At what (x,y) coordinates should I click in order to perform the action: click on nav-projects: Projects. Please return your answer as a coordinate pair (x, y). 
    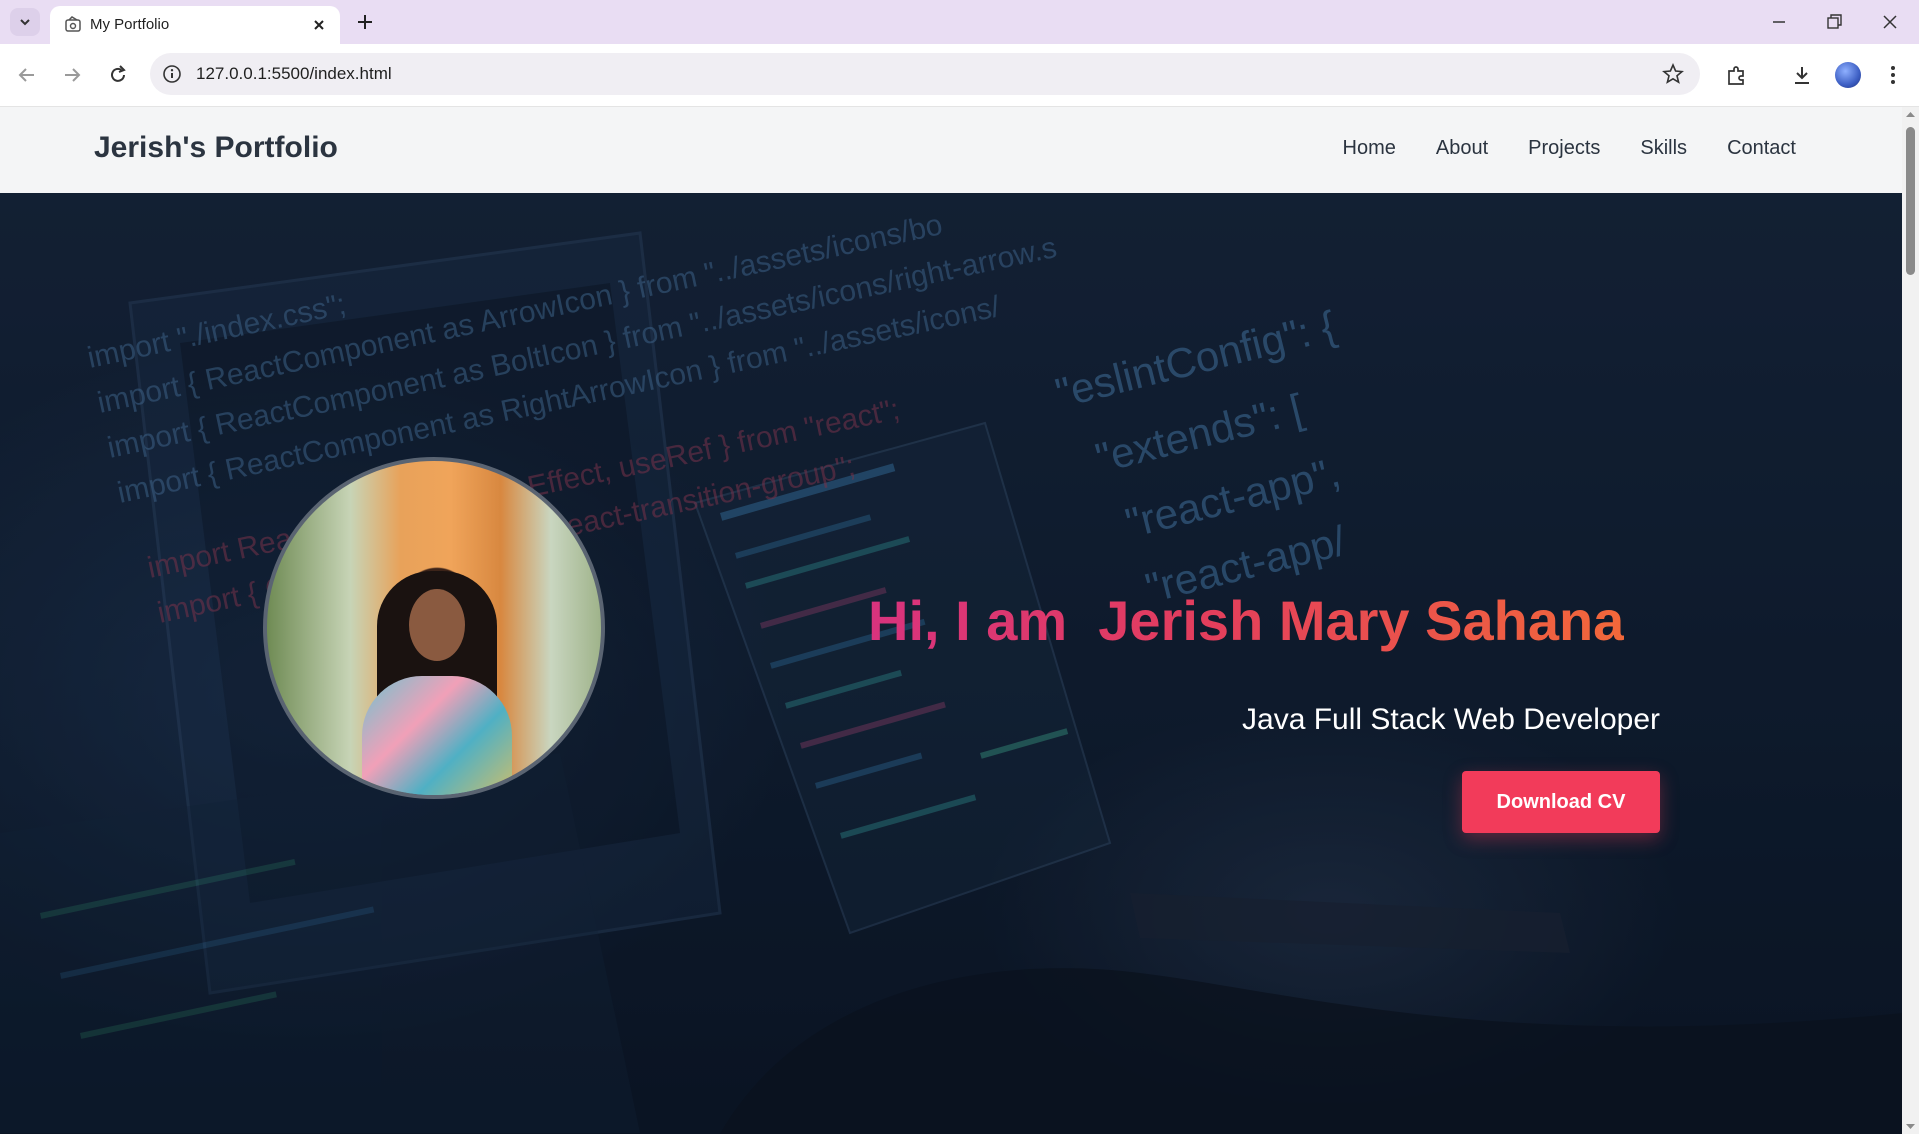
    Looking at the image, I should click on (1564, 148).